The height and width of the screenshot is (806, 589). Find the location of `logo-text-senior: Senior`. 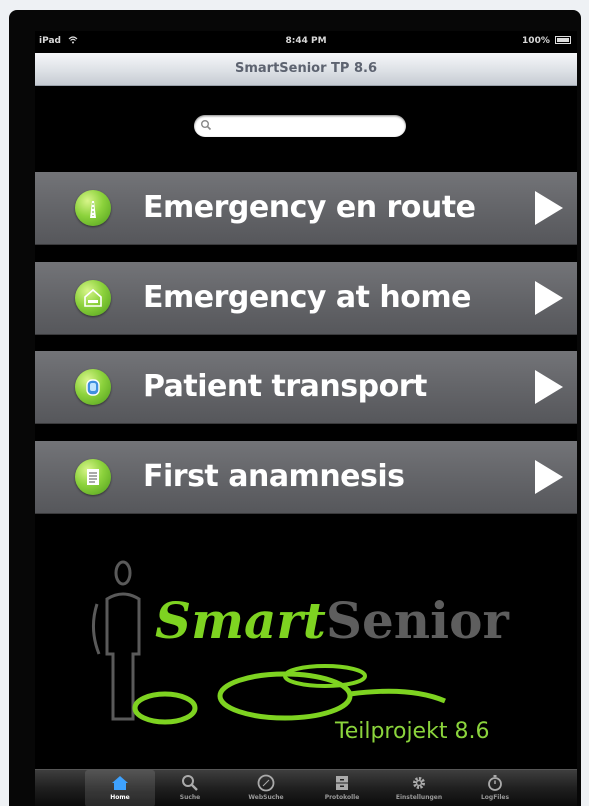

logo-text-senior: Senior is located at coordinates (417, 620).